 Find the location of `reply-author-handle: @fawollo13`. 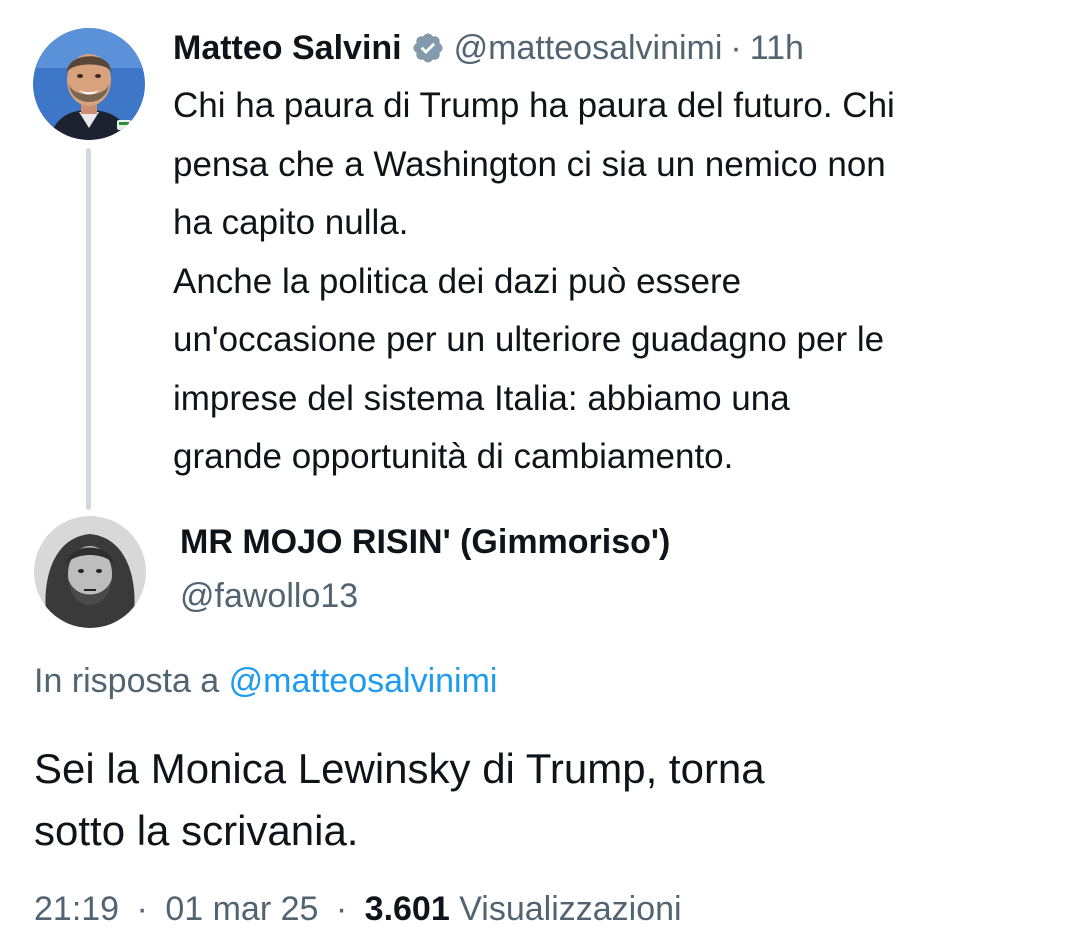

reply-author-handle: @fawollo13 is located at coordinates (269, 596).